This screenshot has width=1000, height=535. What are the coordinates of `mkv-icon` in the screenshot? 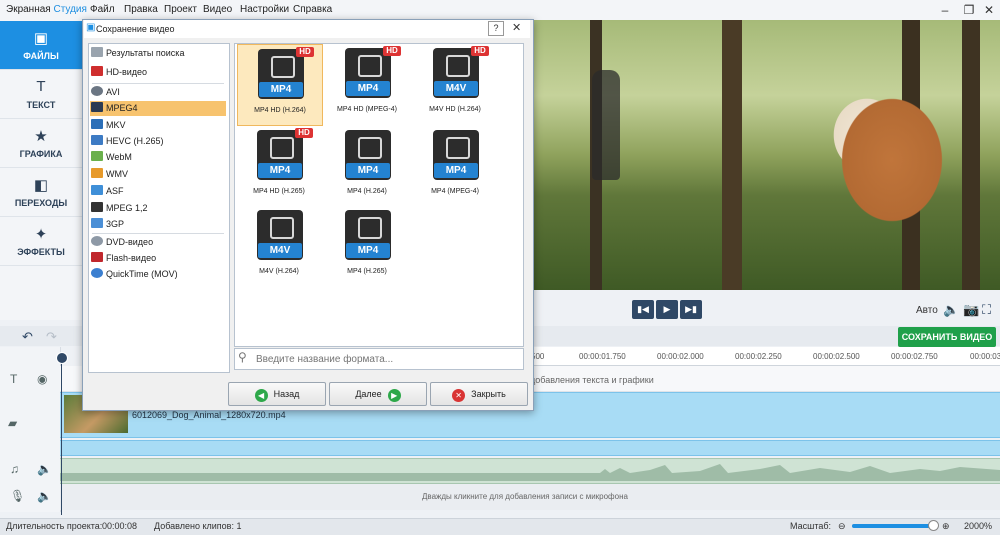 It's located at (97, 124).